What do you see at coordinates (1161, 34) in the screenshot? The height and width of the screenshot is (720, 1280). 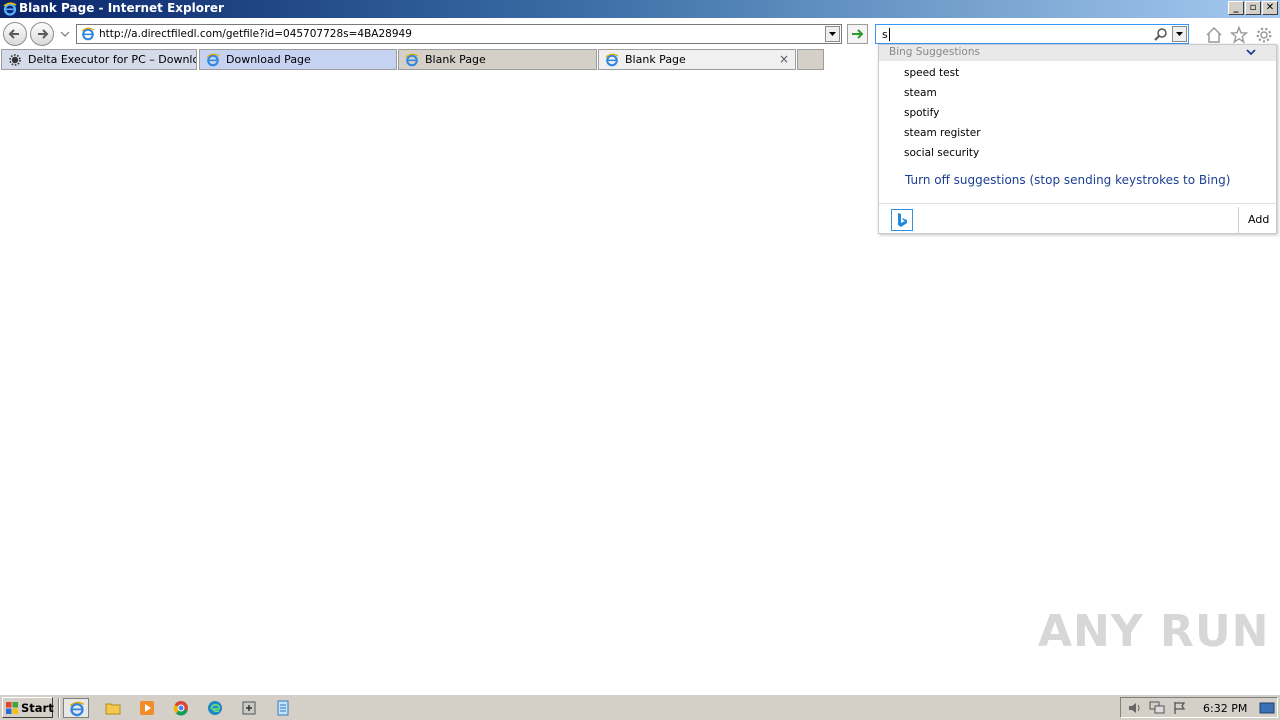 I see `search-icon` at bounding box center [1161, 34].